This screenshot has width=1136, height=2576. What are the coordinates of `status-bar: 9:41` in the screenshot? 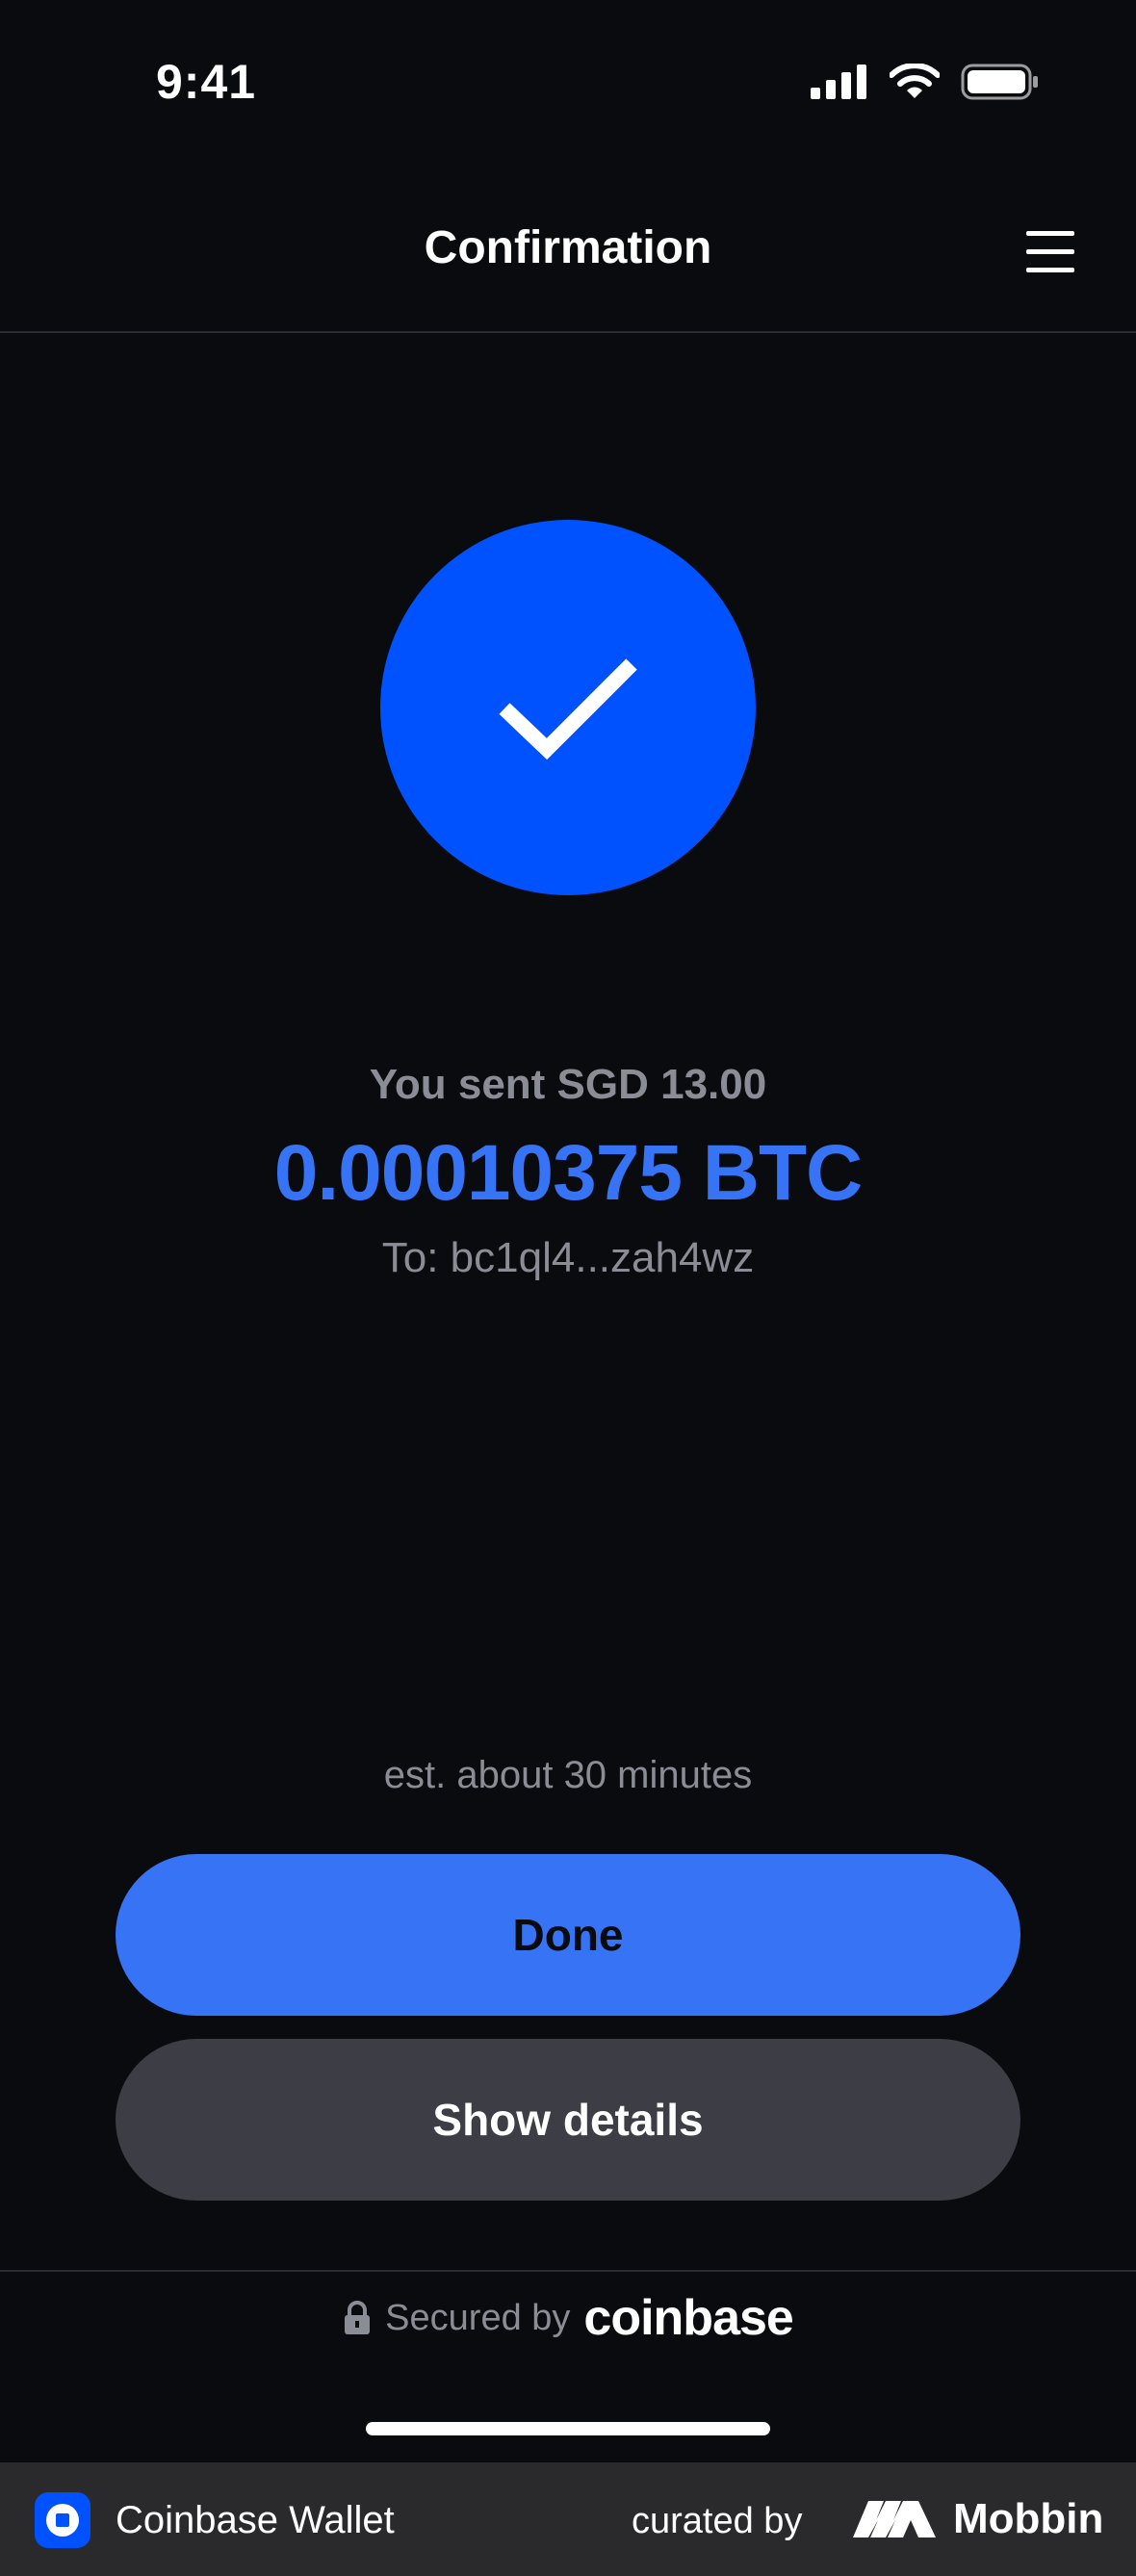 It's located at (568, 82).